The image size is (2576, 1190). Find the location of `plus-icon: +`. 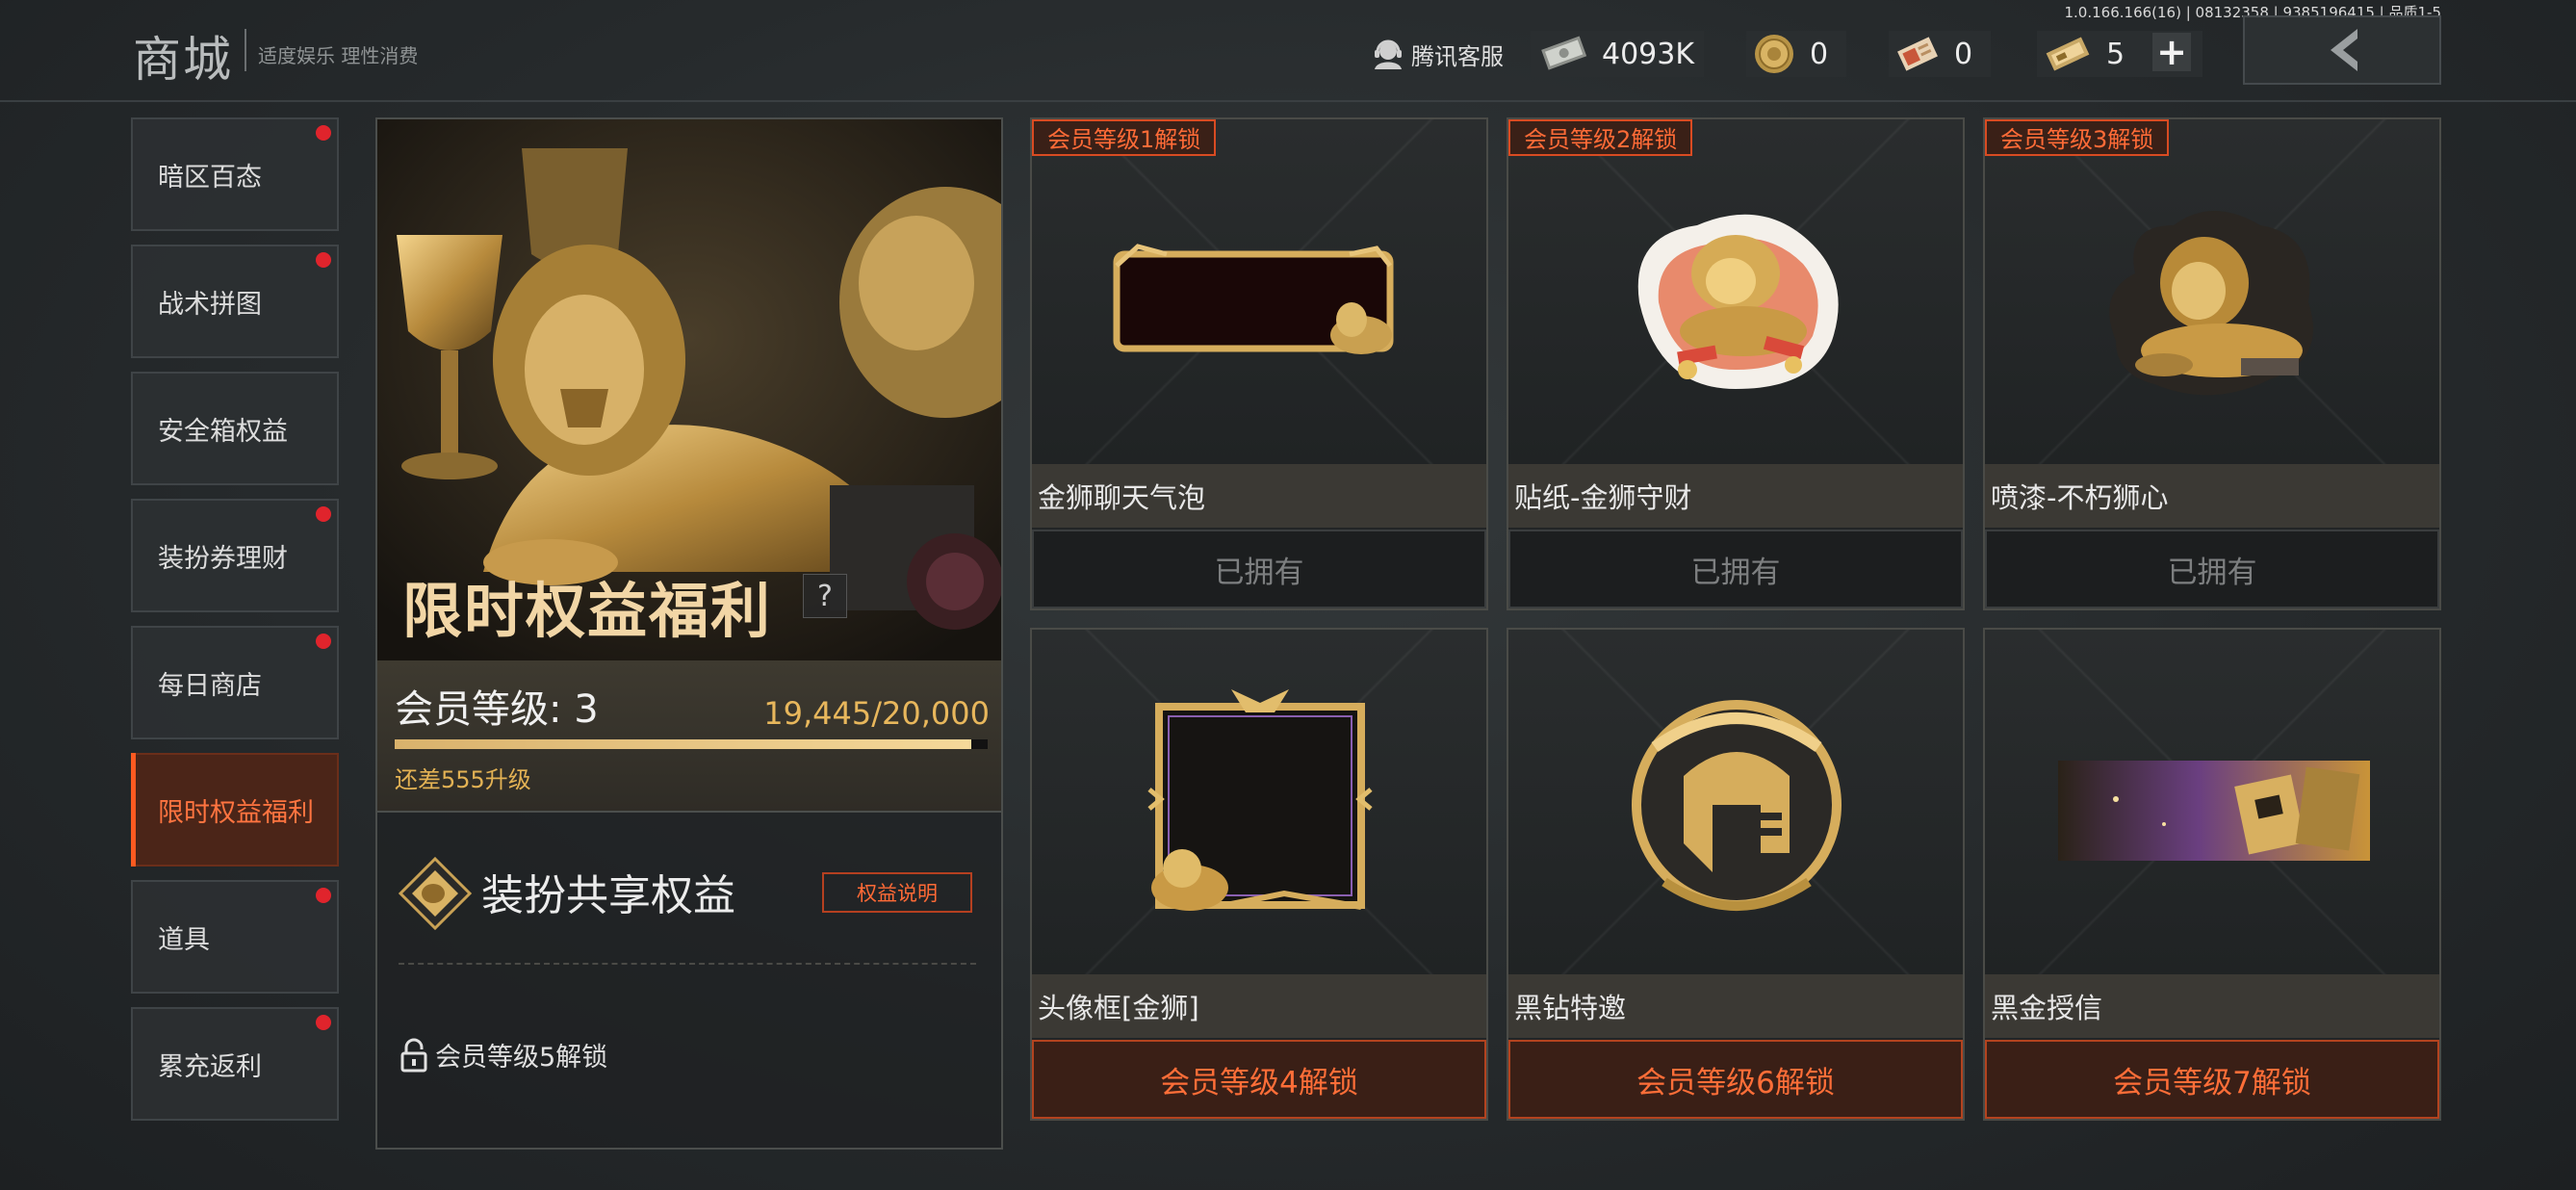

plus-icon: + is located at coordinates (2171, 52).